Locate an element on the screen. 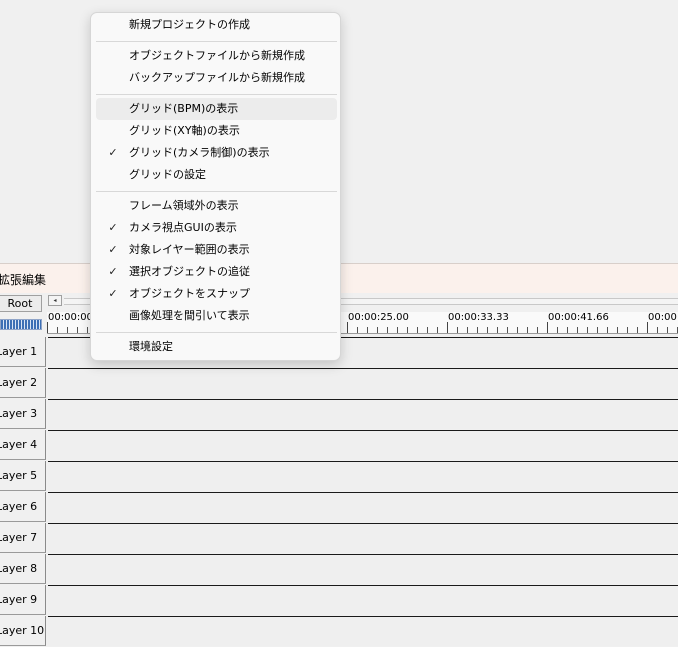 This screenshot has width=678, height=647. layer-label: Layer 5 is located at coordinates (23, 476).